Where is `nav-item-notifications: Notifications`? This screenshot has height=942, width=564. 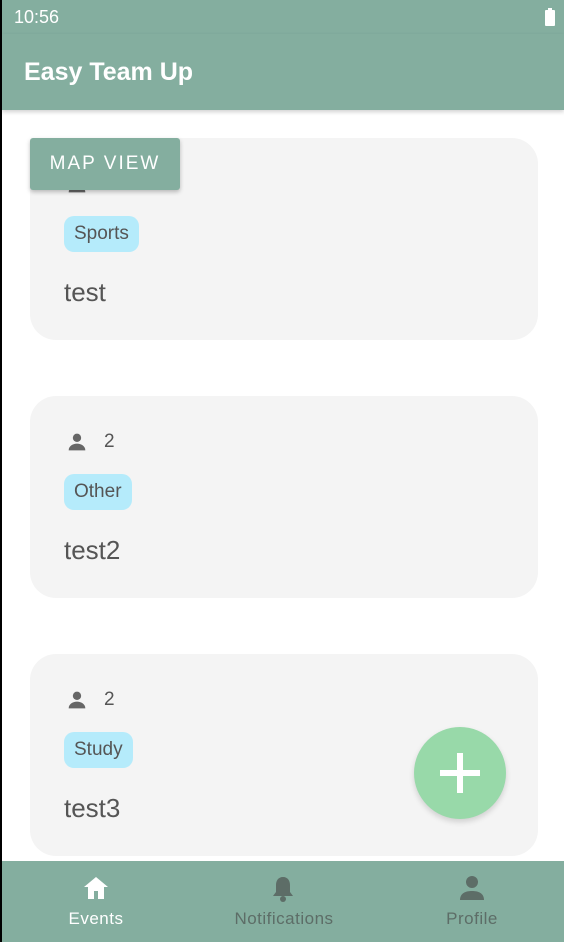 nav-item-notifications: Notifications is located at coordinates (284, 901).